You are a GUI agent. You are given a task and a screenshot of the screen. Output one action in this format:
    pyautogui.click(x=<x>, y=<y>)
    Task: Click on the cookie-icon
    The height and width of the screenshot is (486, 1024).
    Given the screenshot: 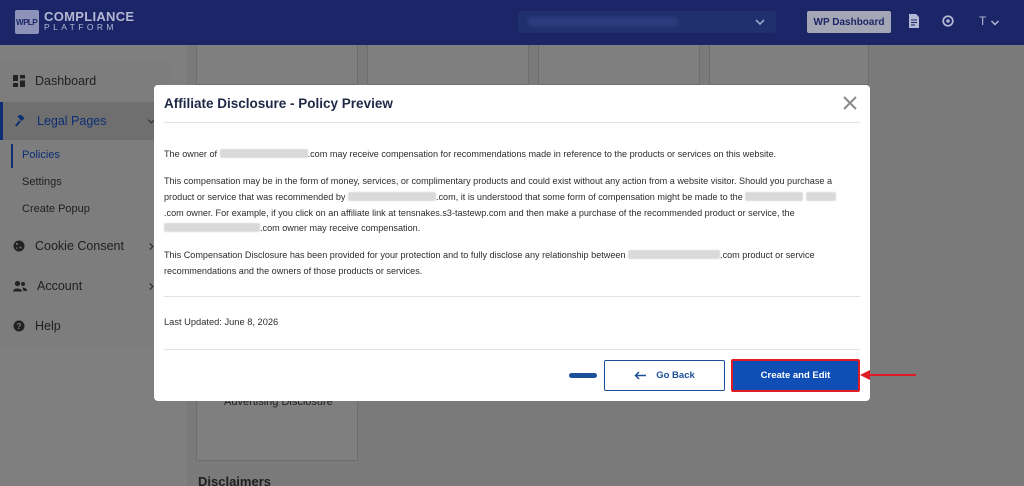 What is the action you would take?
    pyautogui.click(x=19, y=246)
    